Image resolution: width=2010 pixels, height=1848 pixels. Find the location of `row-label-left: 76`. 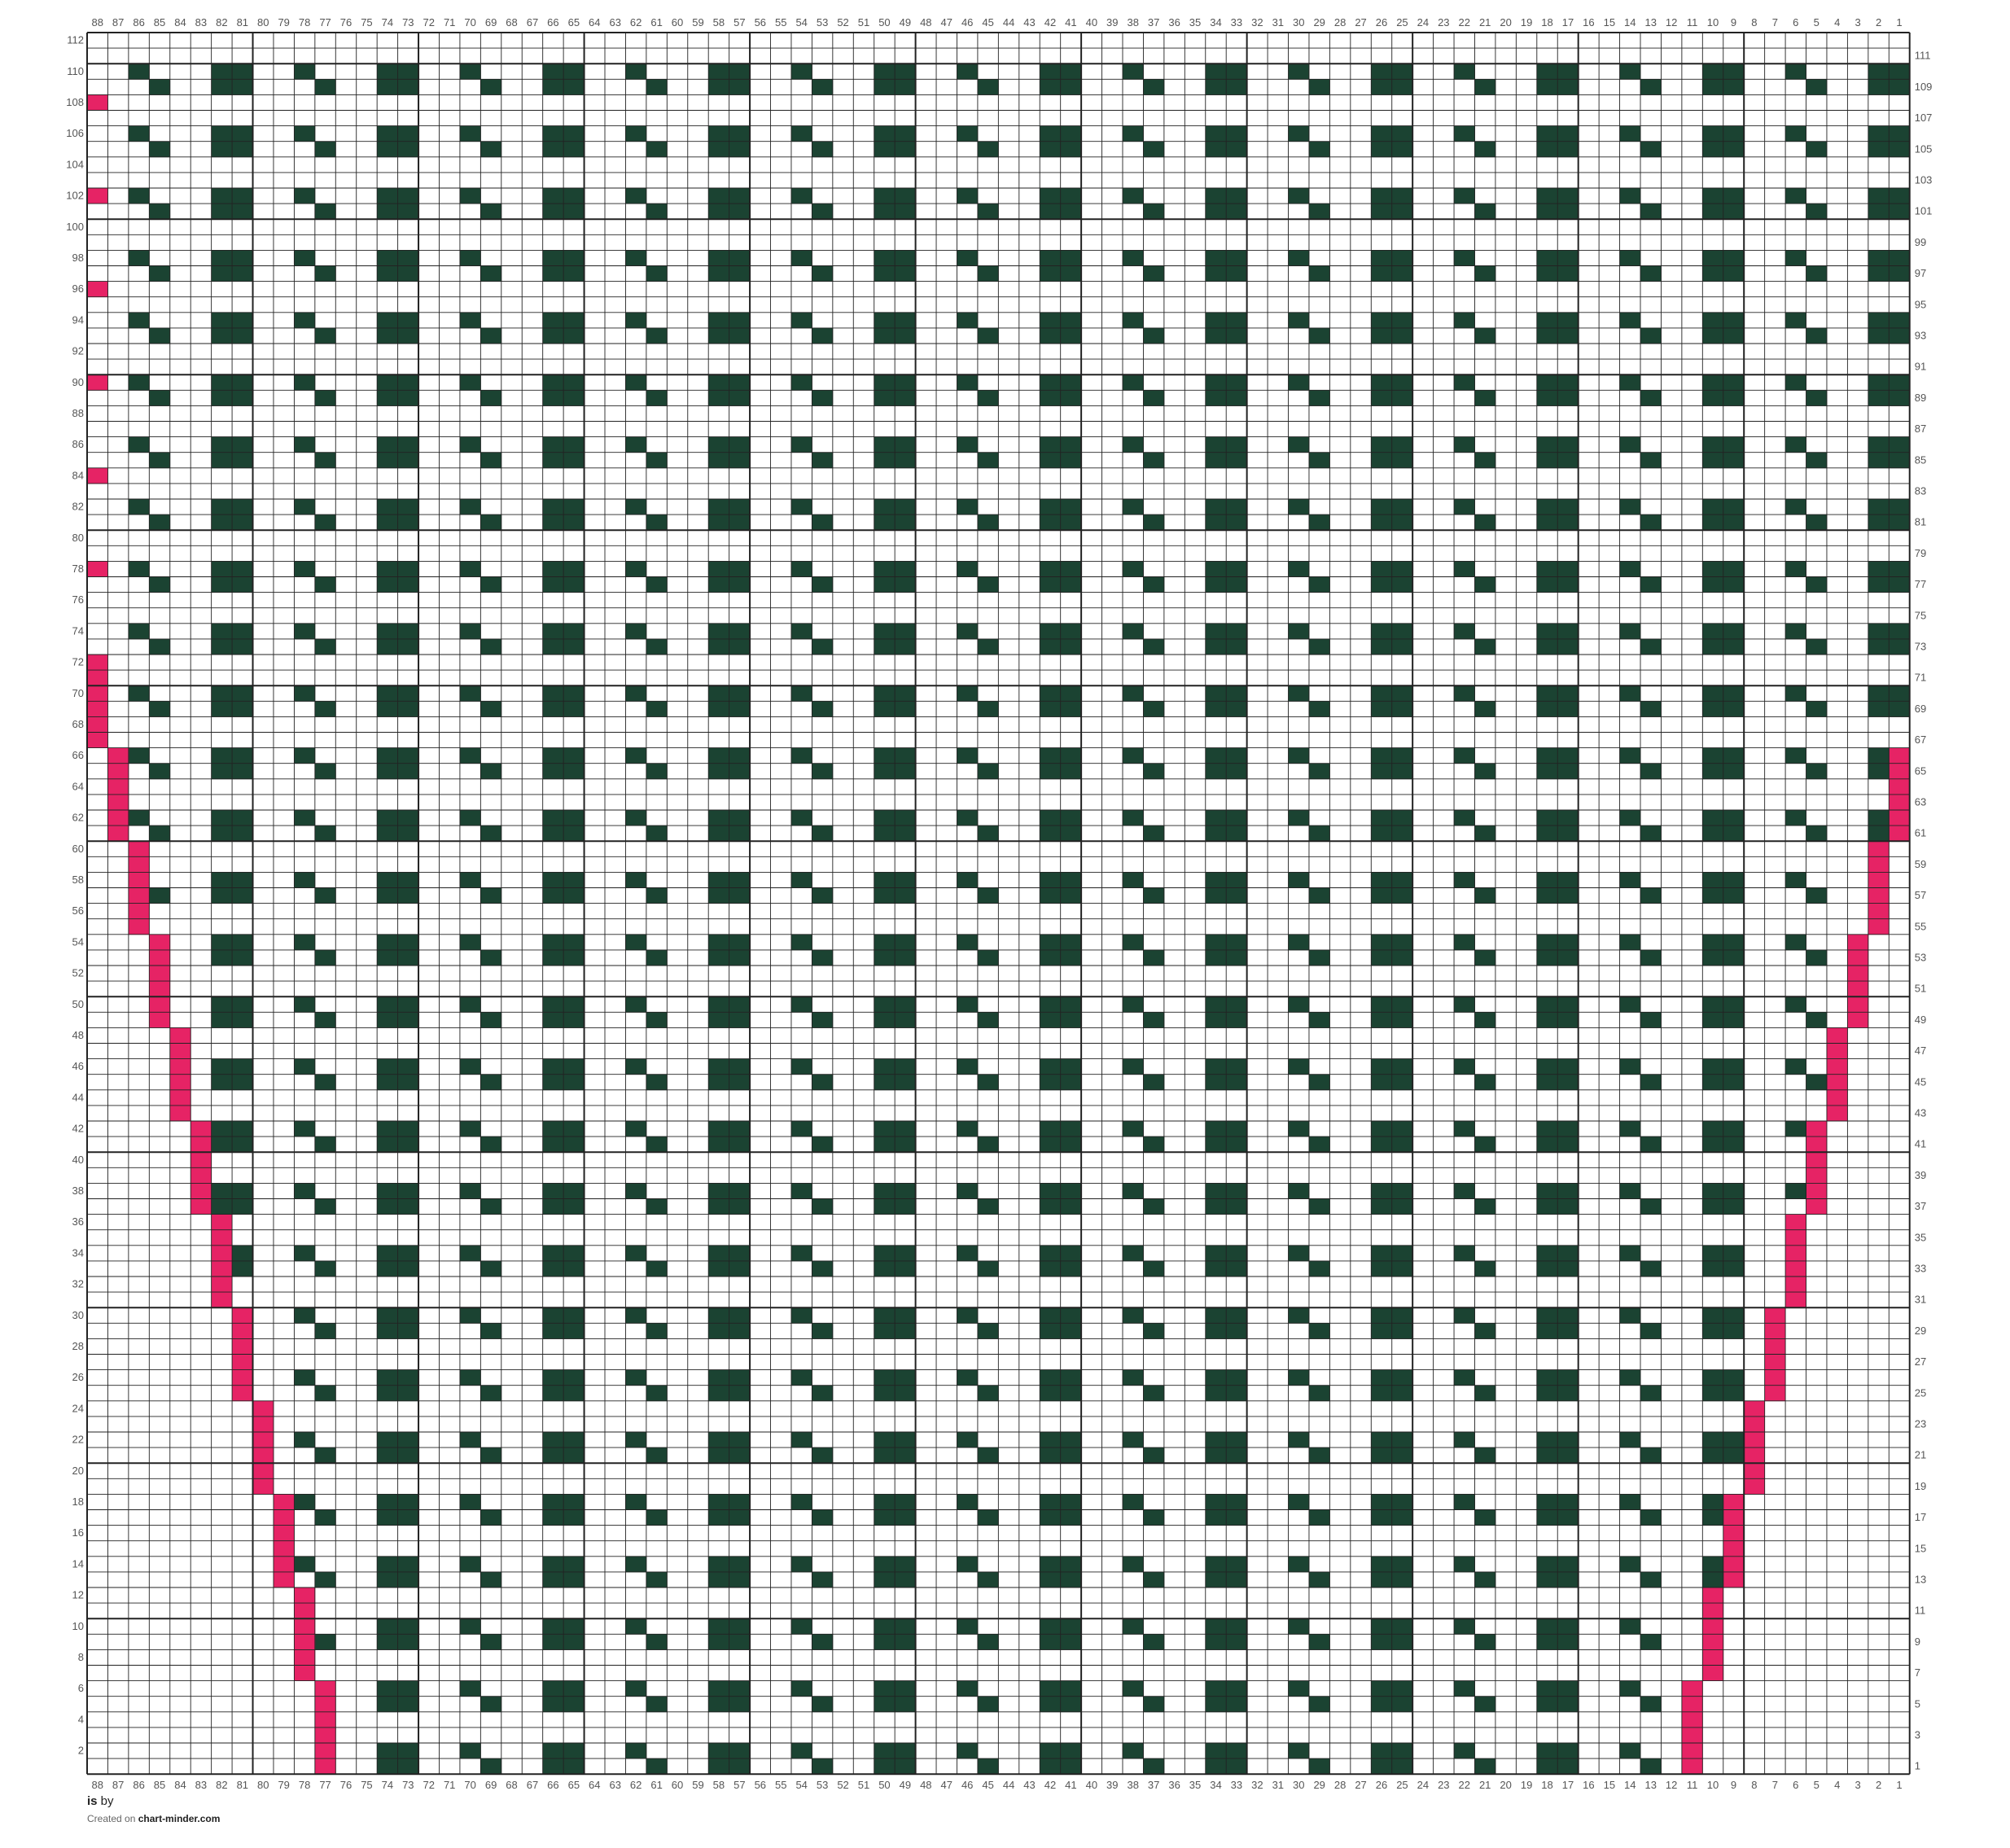

row-label-left: 76 is located at coordinates (78, 599).